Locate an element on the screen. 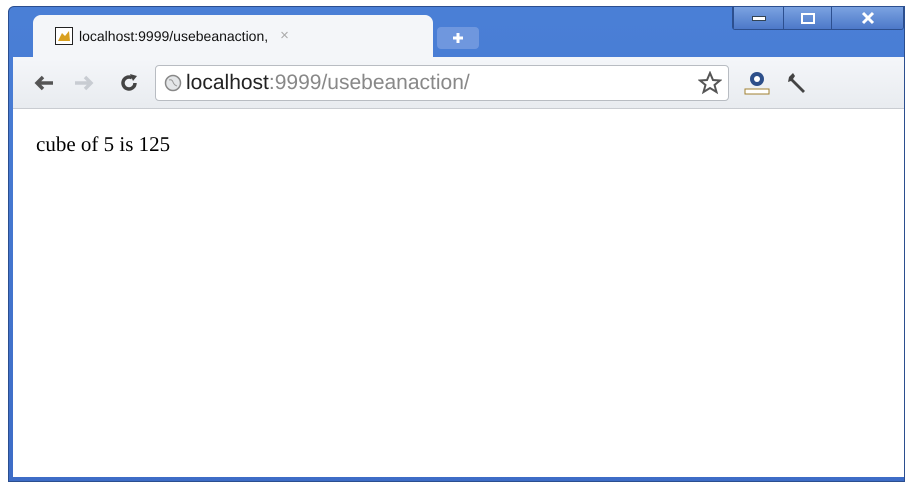 This screenshot has width=905, height=484. close-icon is located at coordinates (867, 18).